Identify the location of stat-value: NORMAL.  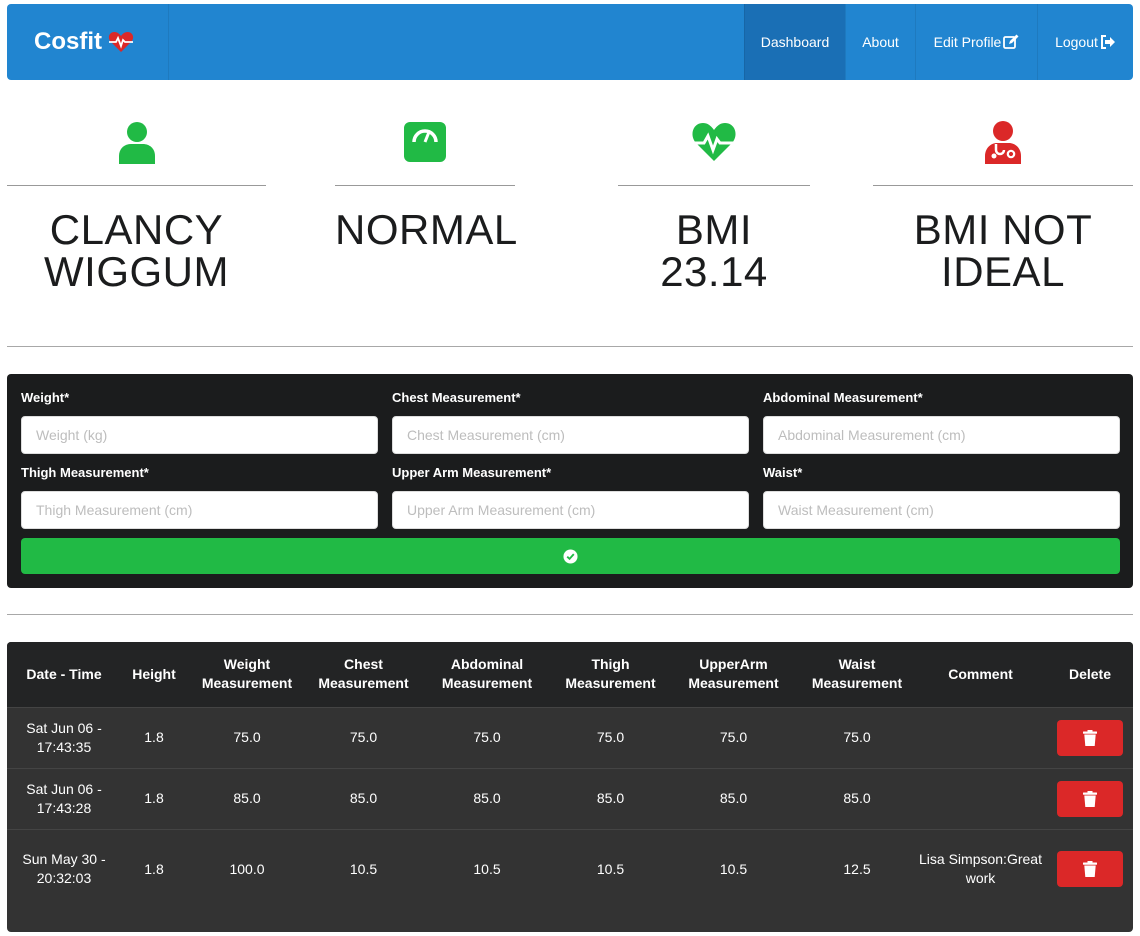
(426, 229).